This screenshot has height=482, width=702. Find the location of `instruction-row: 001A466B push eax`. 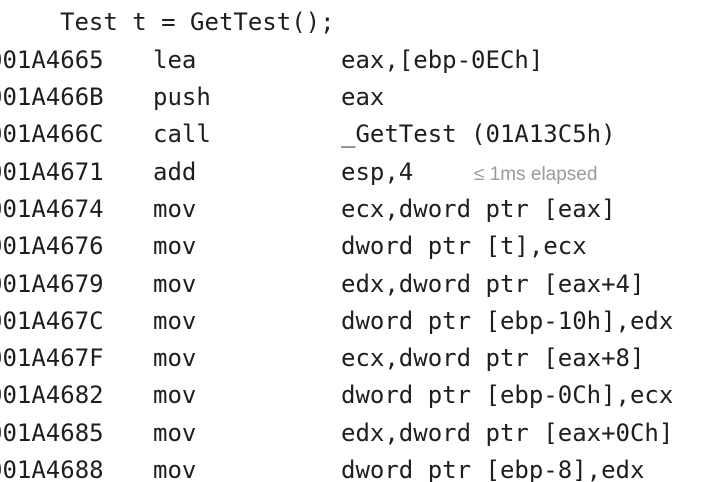

instruction-row: 001A466B push eax is located at coordinates (351, 97).